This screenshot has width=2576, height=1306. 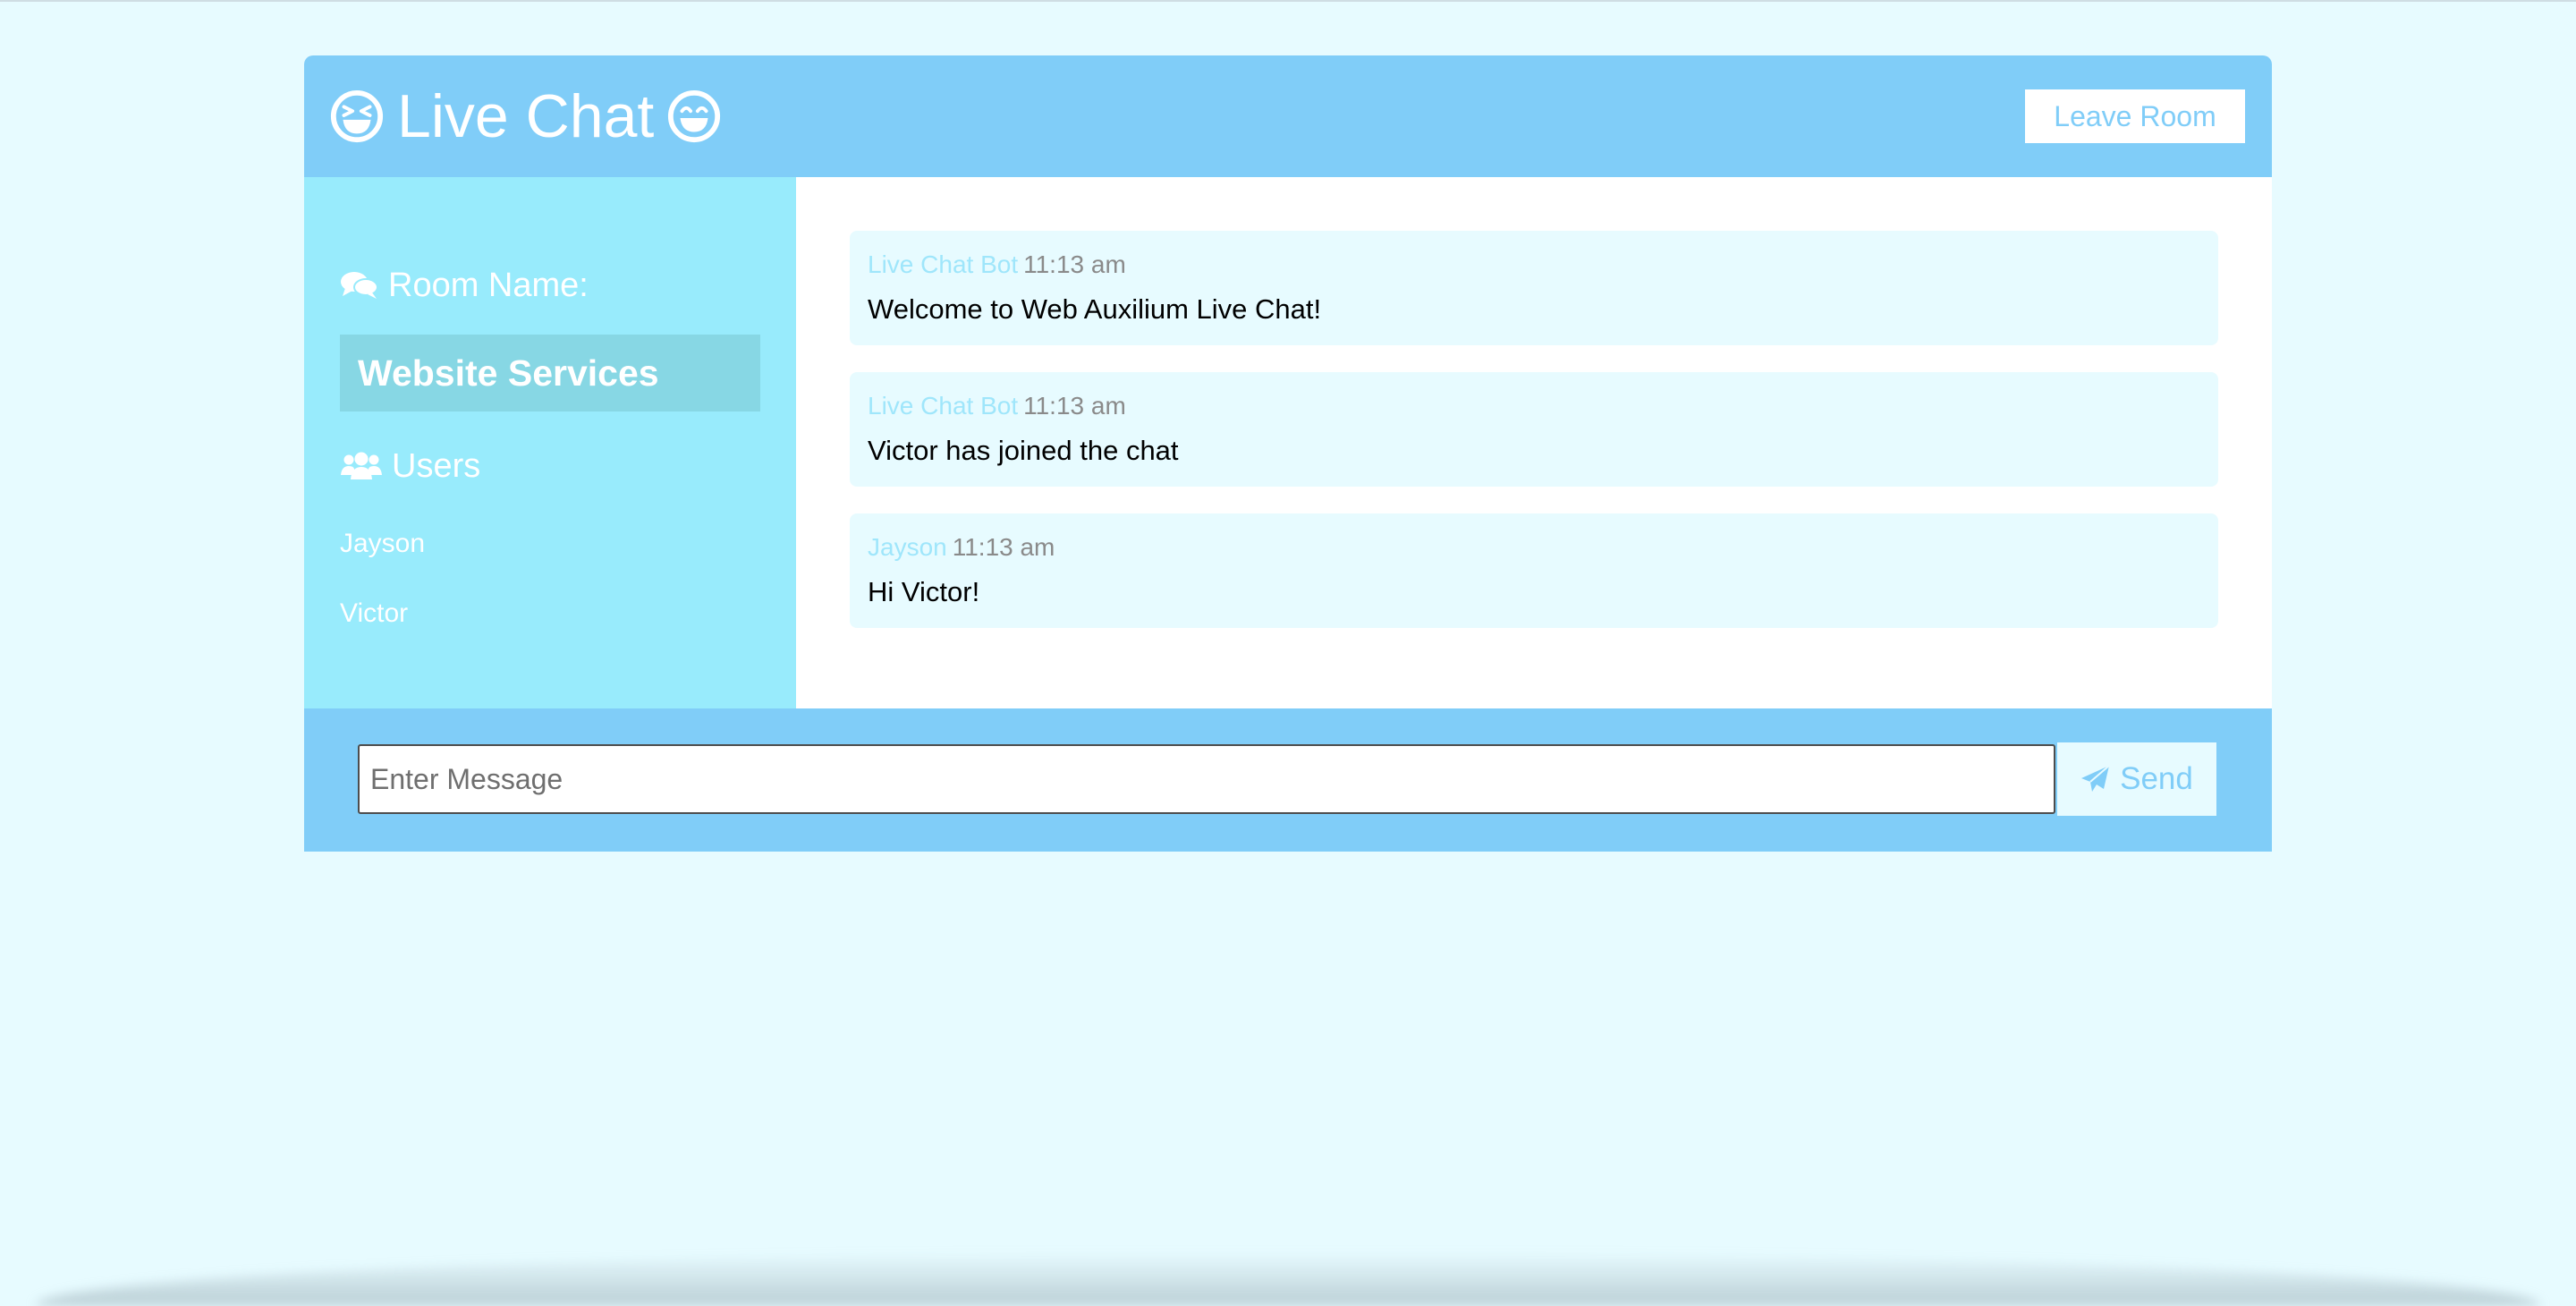 I want to click on app-logo: Live Chat, so click(x=525, y=117).